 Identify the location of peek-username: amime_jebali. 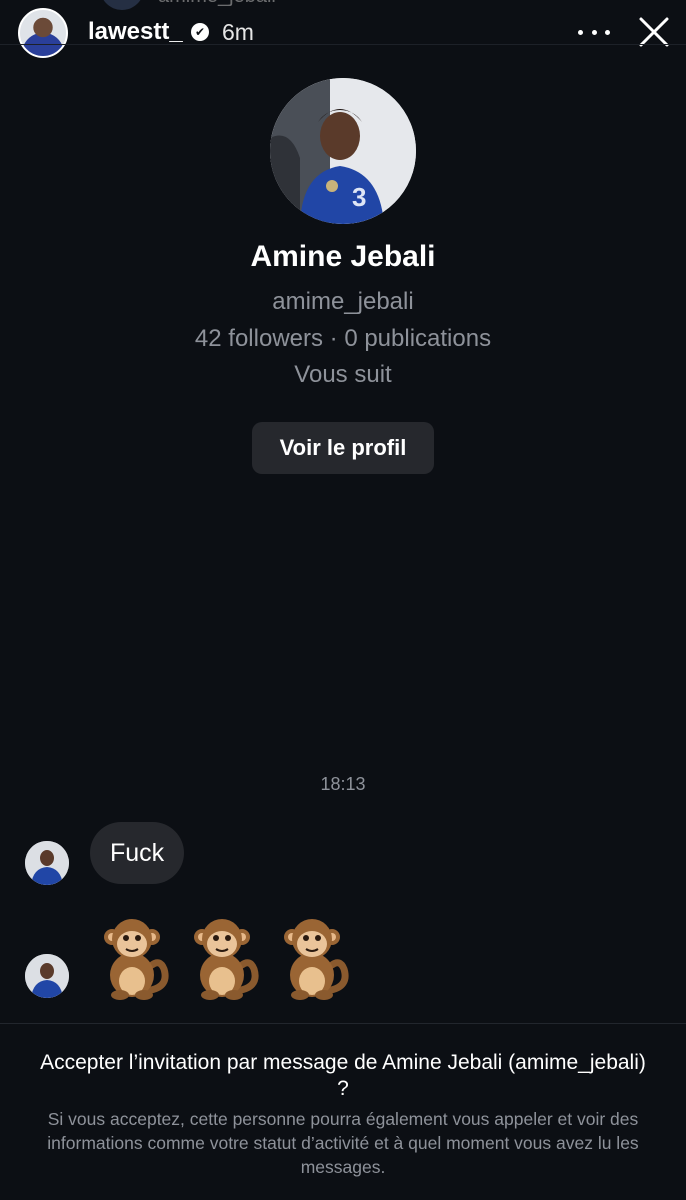
(217, 4).